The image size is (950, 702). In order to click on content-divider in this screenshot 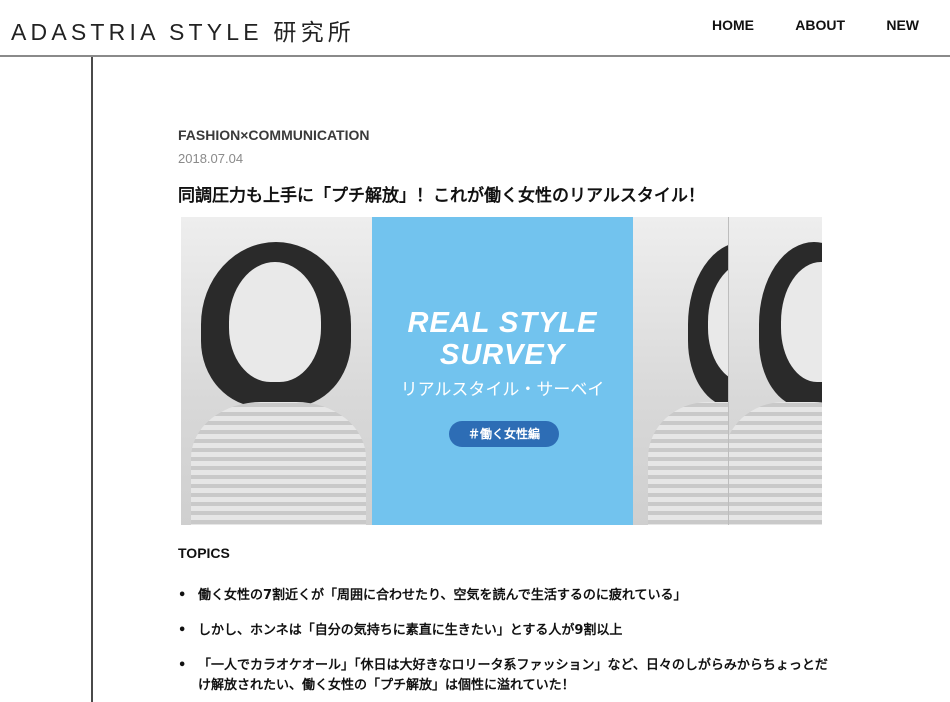, I will do `click(92, 379)`.